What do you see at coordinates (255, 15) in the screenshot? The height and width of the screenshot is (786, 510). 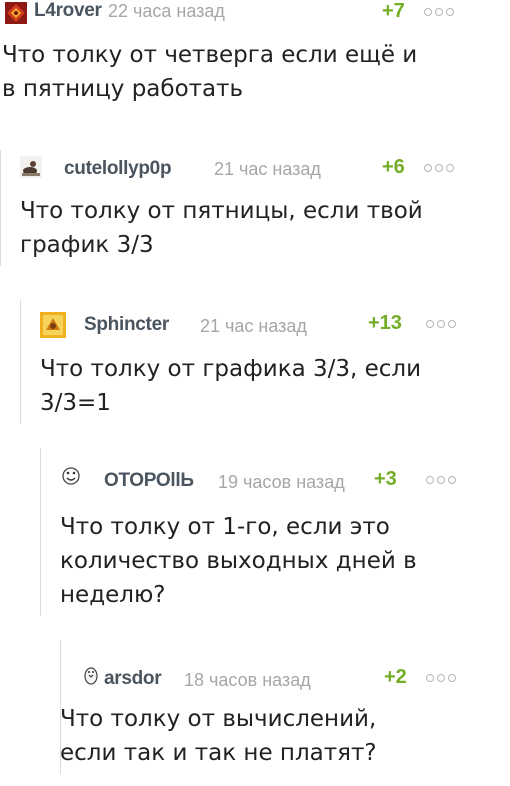 I see `comment-header: L4rover 22 часа назад +7` at bounding box center [255, 15].